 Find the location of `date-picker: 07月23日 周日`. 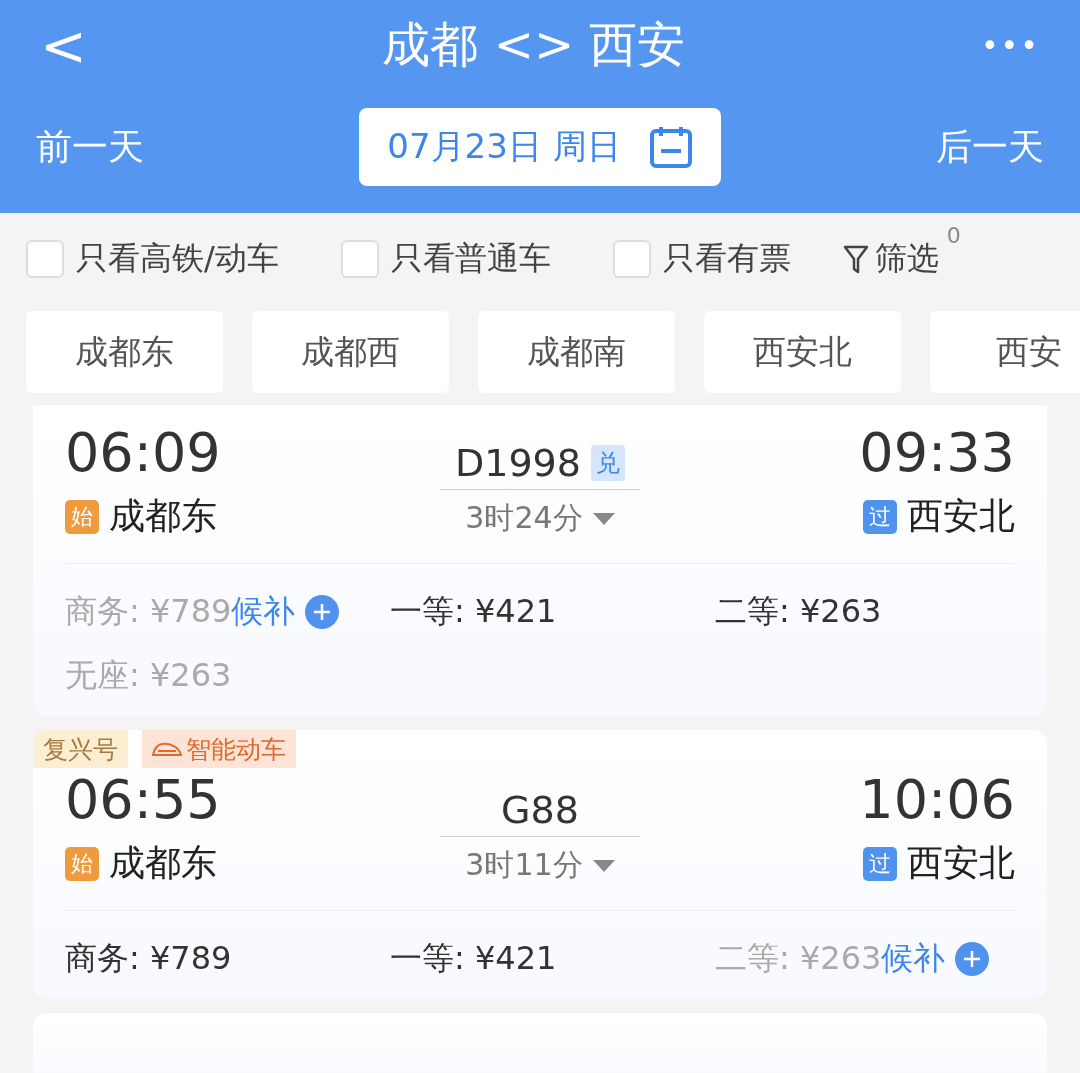

date-picker: 07月23日 周日 is located at coordinates (540, 147).